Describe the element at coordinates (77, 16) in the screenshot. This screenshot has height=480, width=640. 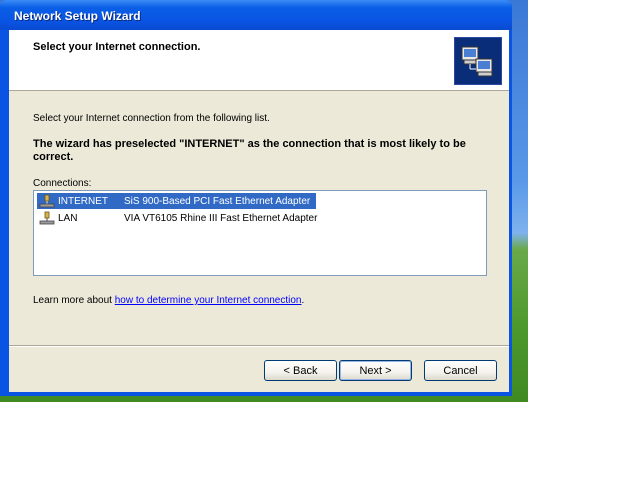
I see `window-title: Network Setup Wizard` at that location.